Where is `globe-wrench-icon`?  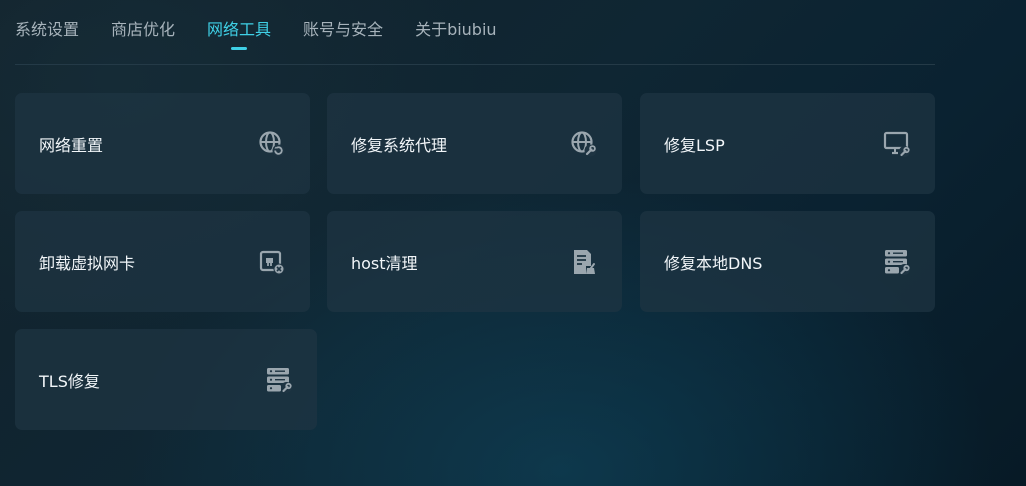
globe-wrench-icon is located at coordinates (584, 144).